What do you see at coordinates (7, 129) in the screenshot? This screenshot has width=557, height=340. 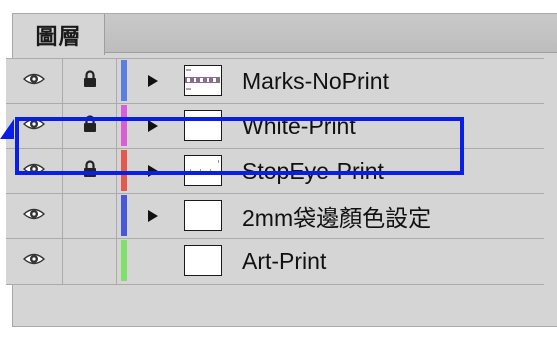 I see `annotation-pointer-icon` at bounding box center [7, 129].